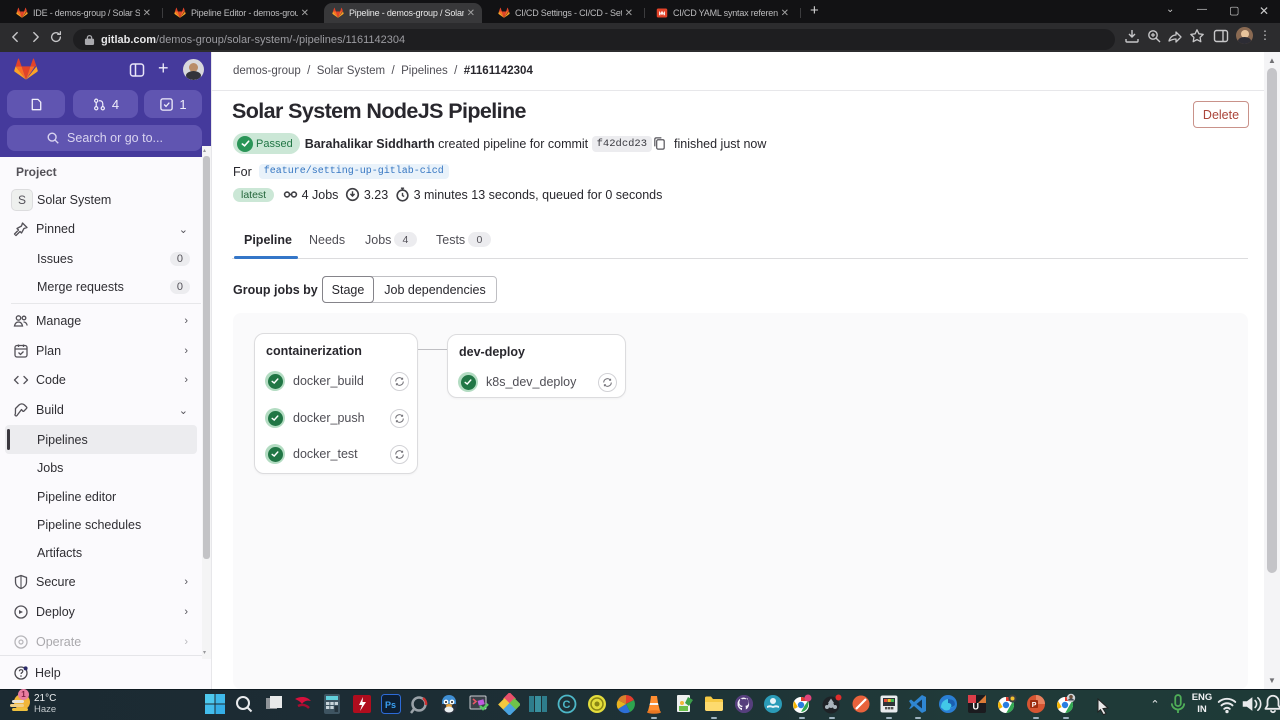 The image size is (1280, 720). Describe the element at coordinates (976, 707) in the screenshot. I see `svg-text: U` at that location.